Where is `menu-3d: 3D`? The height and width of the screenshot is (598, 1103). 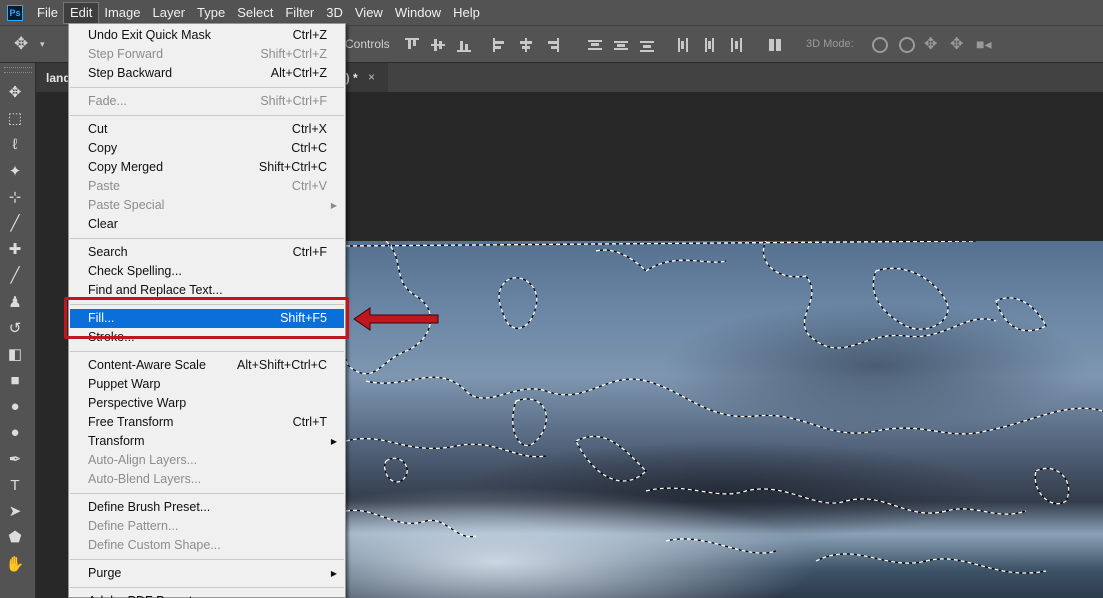
menu-3d: 3D is located at coordinates (334, 13).